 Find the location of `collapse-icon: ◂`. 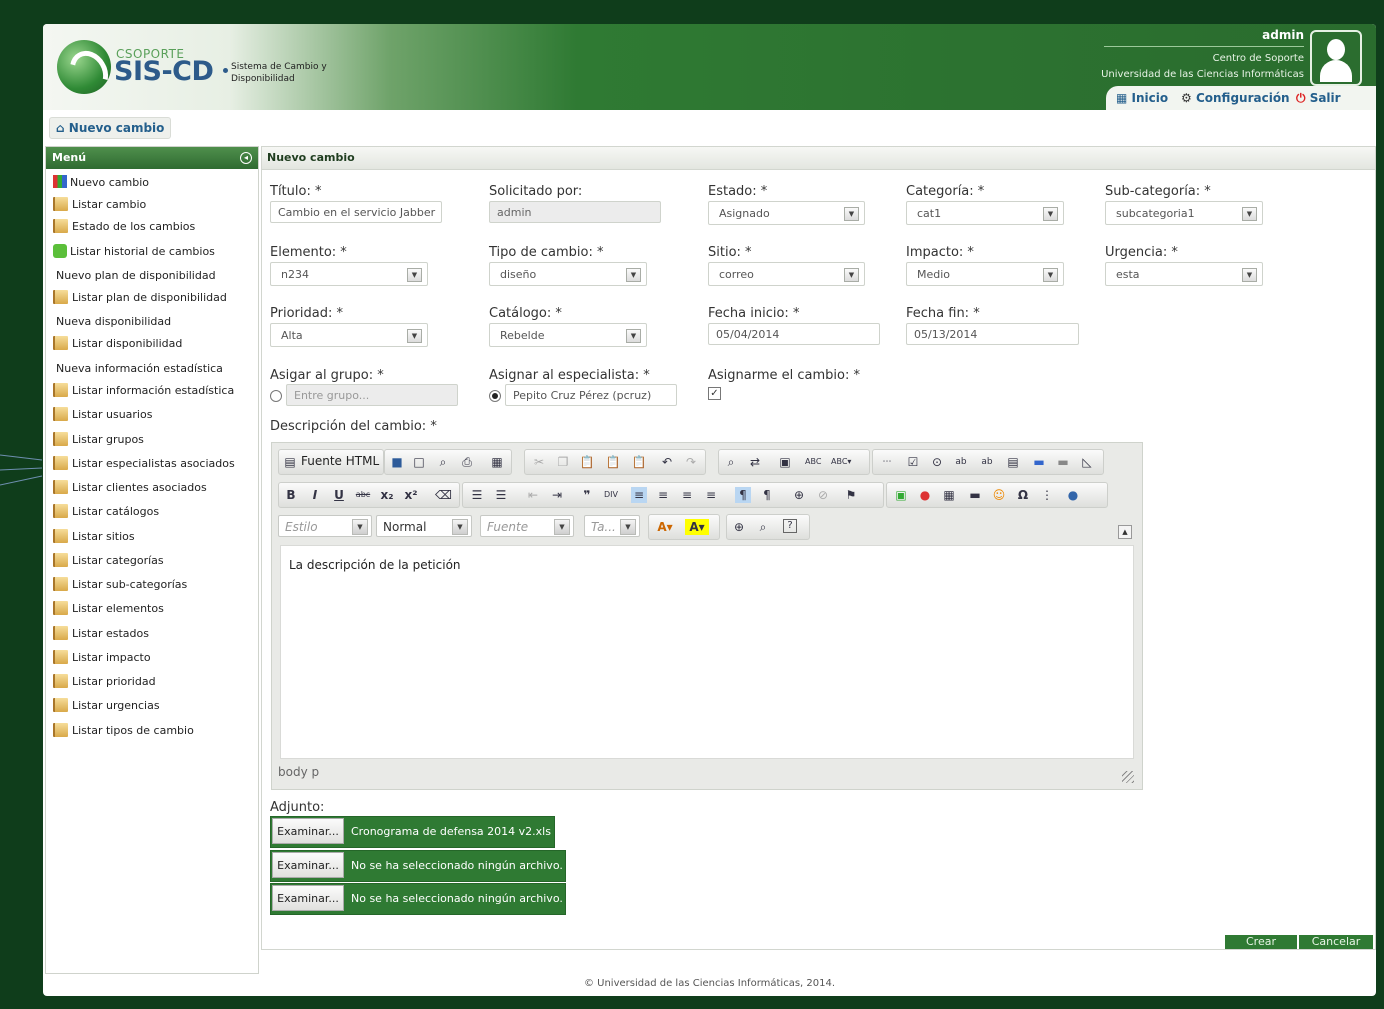

collapse-icon: ◂ is located at coordinates (246, 158).